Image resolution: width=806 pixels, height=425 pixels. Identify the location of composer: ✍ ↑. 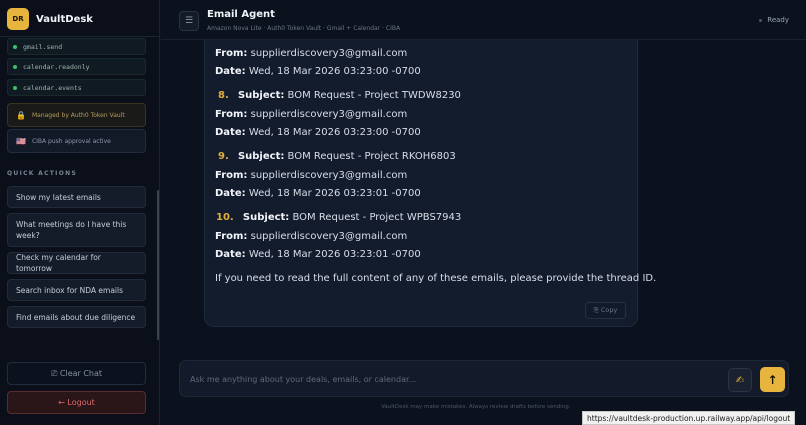
(484, 378).